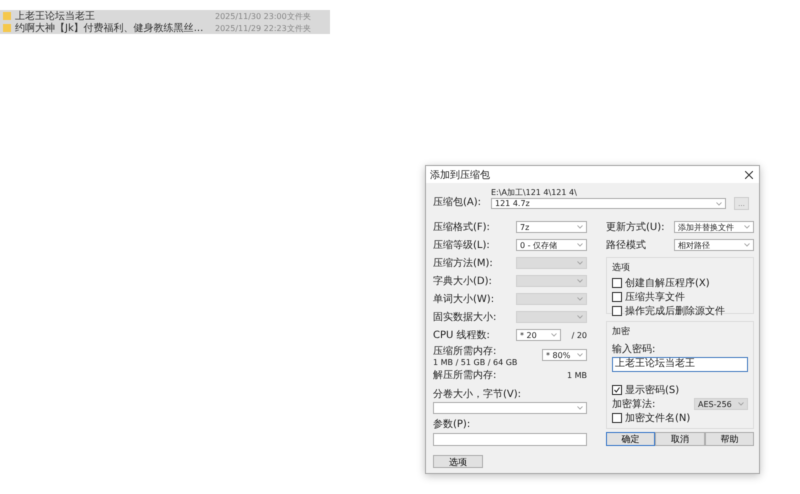  What do you see at coordinates (460, 175) in the screenshot?
I see `window-title: 添加到压缩包` at bounding box center [460, 175].